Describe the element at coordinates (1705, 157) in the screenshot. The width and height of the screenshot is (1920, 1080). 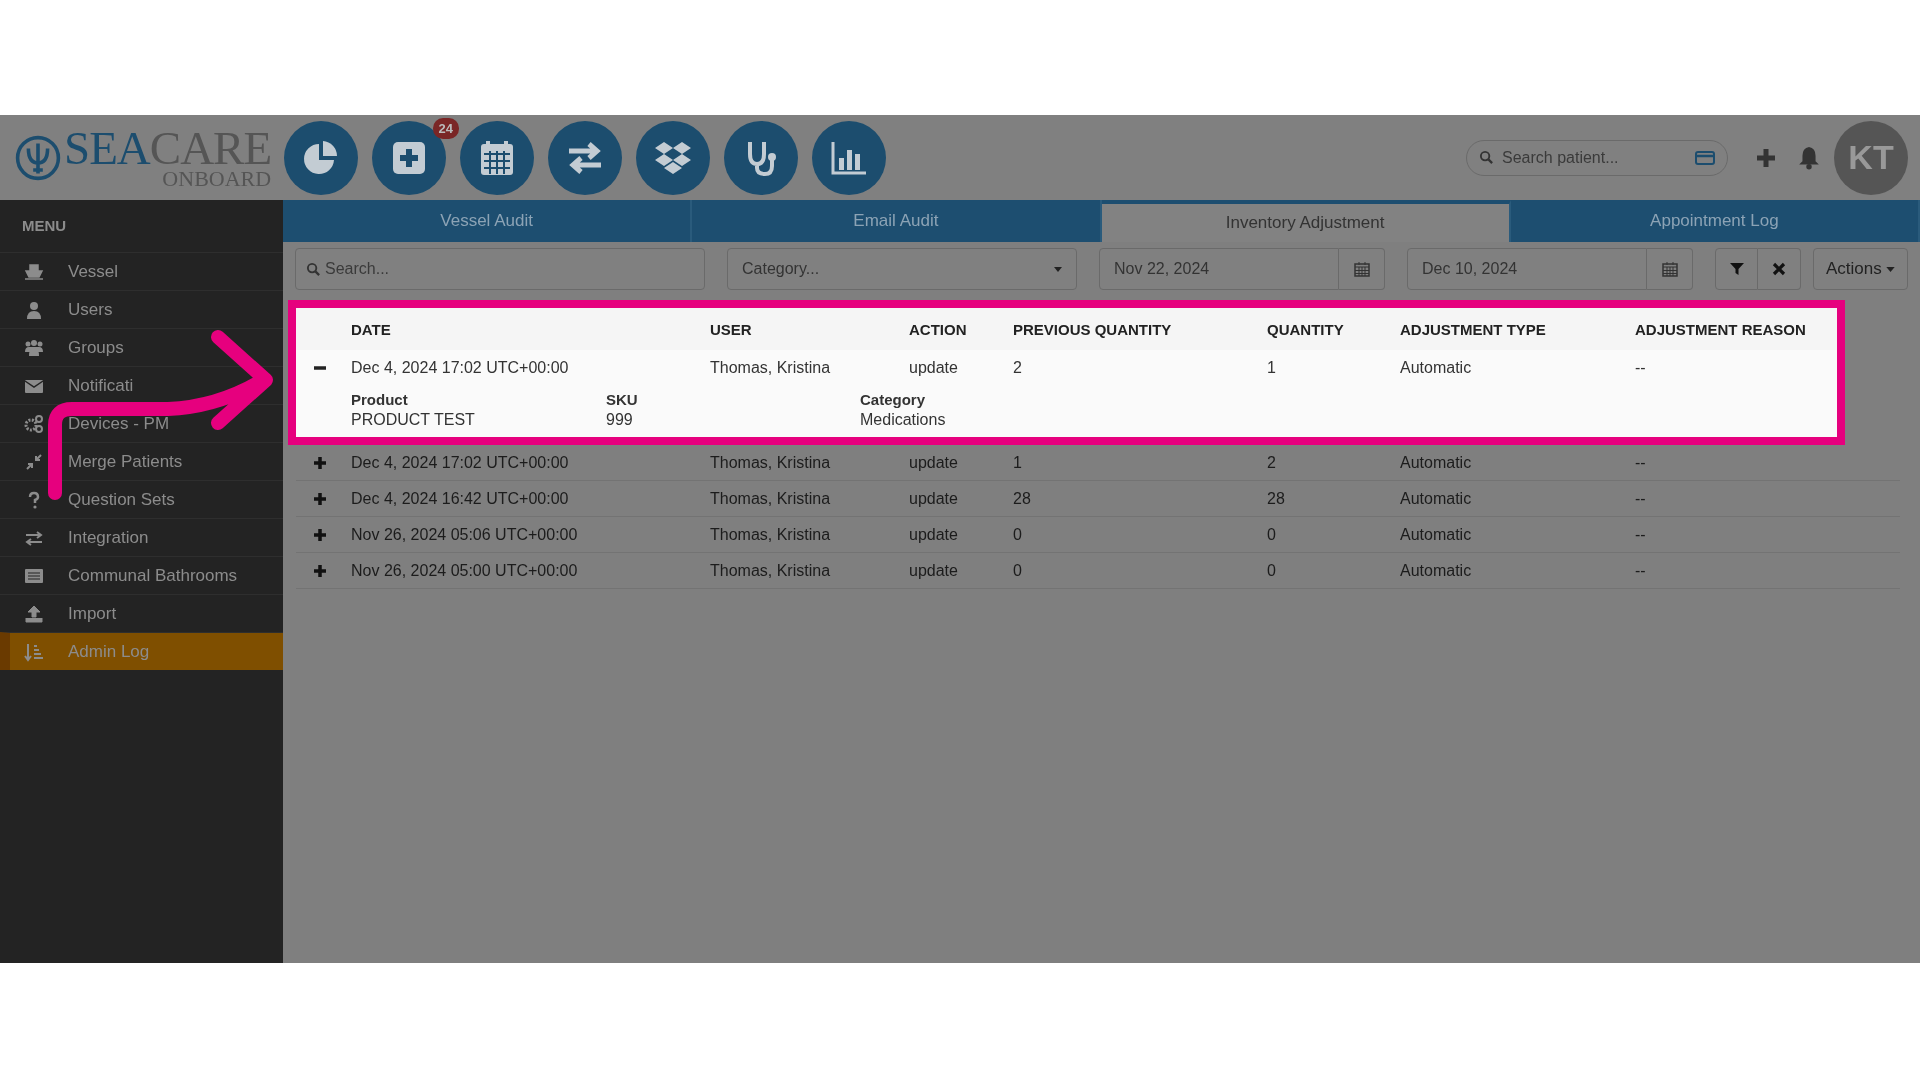
I see `card-icon` at that location.